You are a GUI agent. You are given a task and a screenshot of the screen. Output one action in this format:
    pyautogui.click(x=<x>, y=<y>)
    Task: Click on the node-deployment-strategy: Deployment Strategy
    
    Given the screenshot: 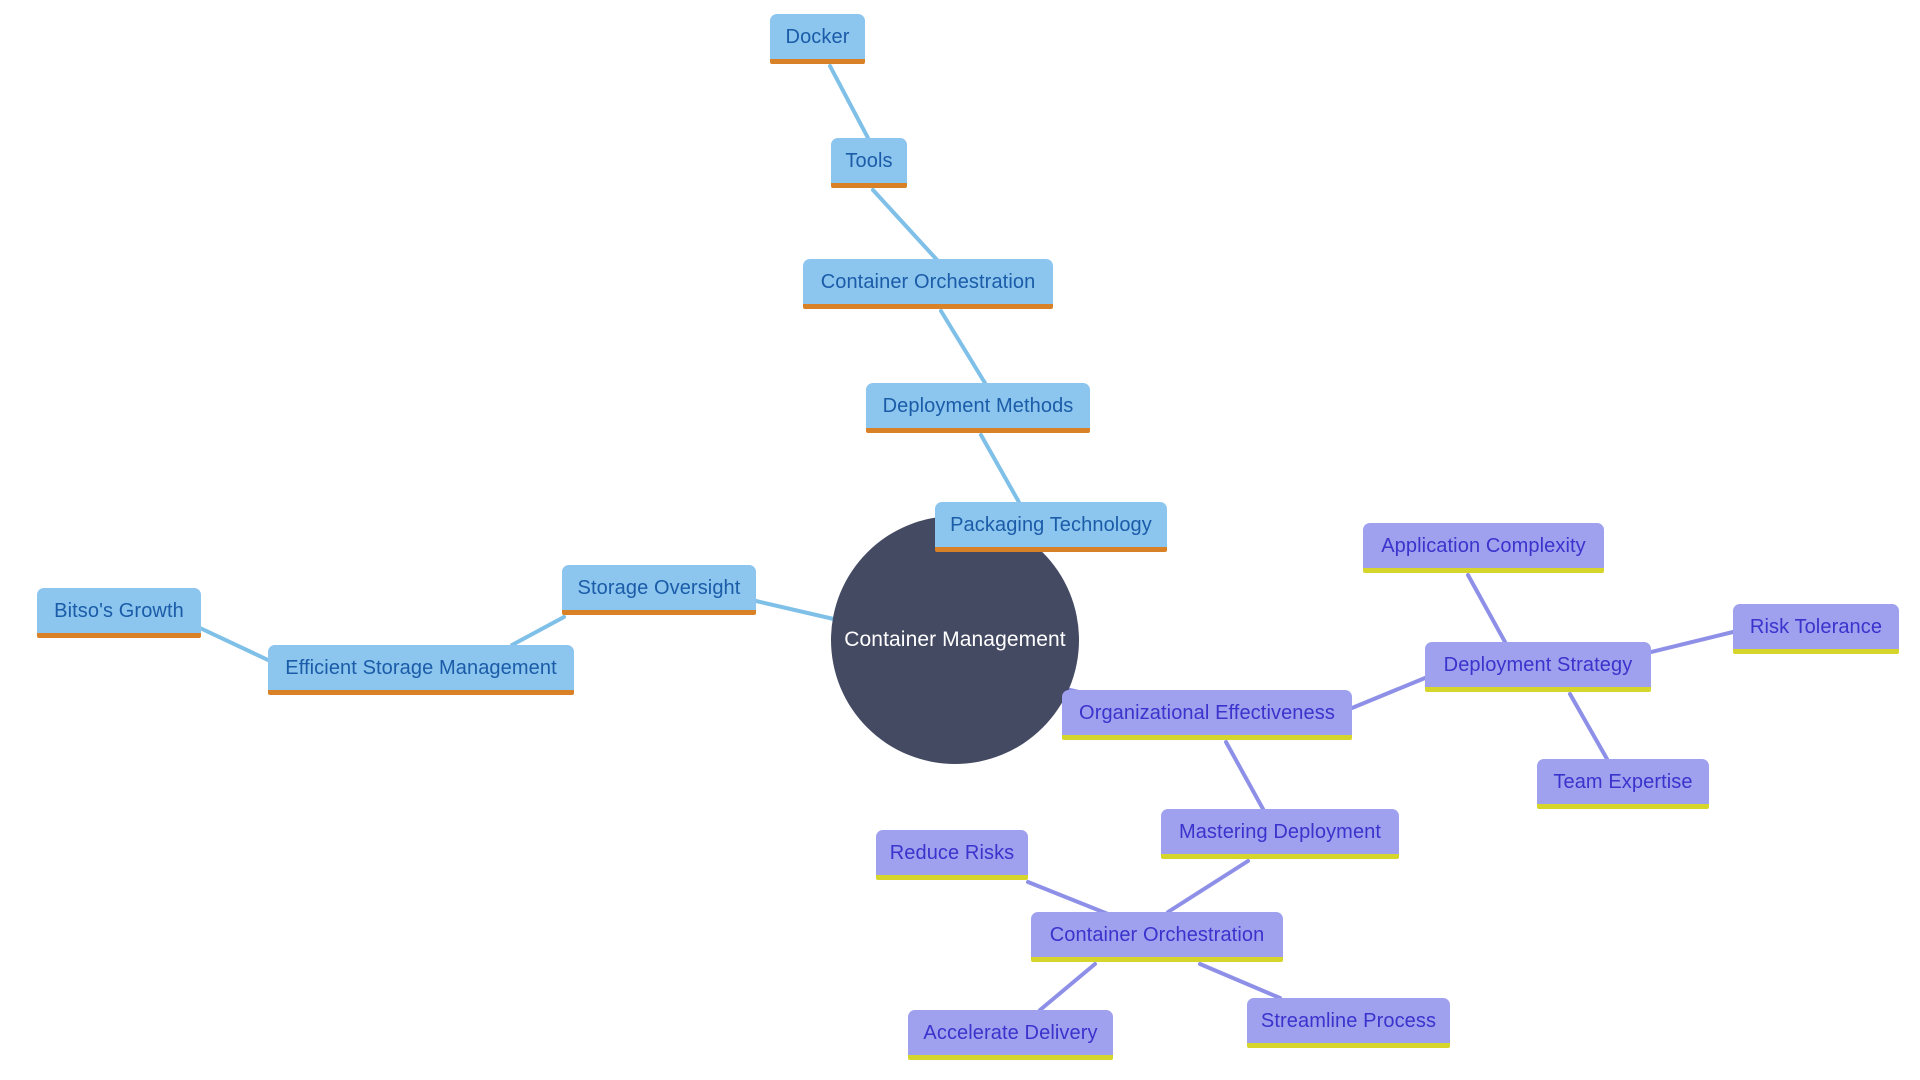 What is the action you would take?
    pyautogui.click(x=1538, y=667)
    